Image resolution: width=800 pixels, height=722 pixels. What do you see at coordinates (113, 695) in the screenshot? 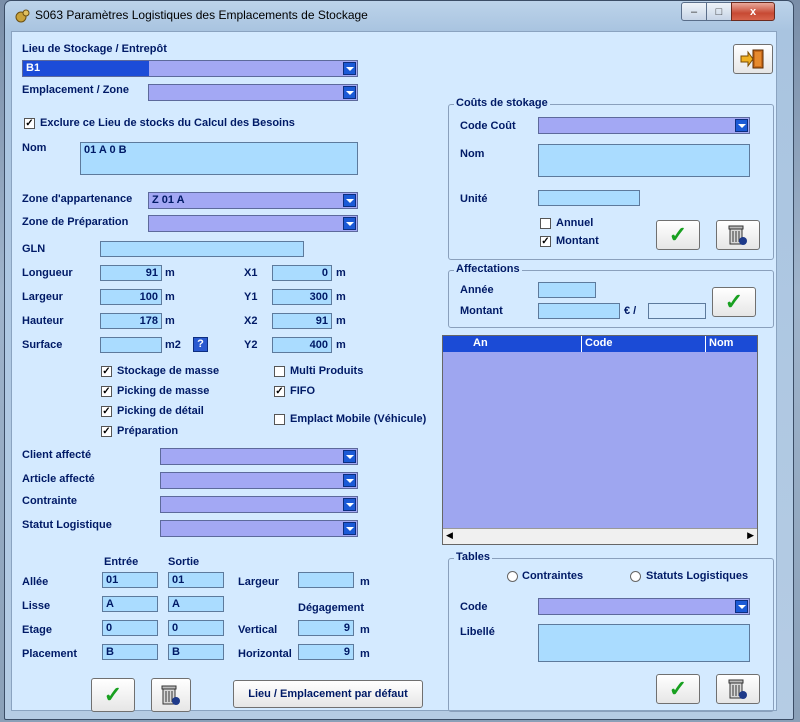
I see `validate-button: ✓` at bounding box center [113, 695].